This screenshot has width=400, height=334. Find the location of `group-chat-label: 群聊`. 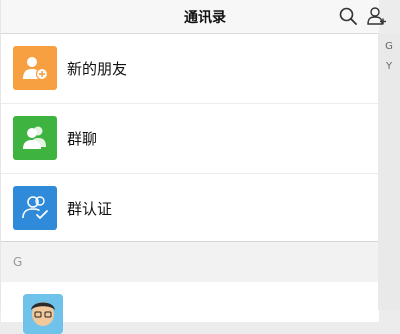

group-chat-label: 群聊 is located at coordinates (82, 139).